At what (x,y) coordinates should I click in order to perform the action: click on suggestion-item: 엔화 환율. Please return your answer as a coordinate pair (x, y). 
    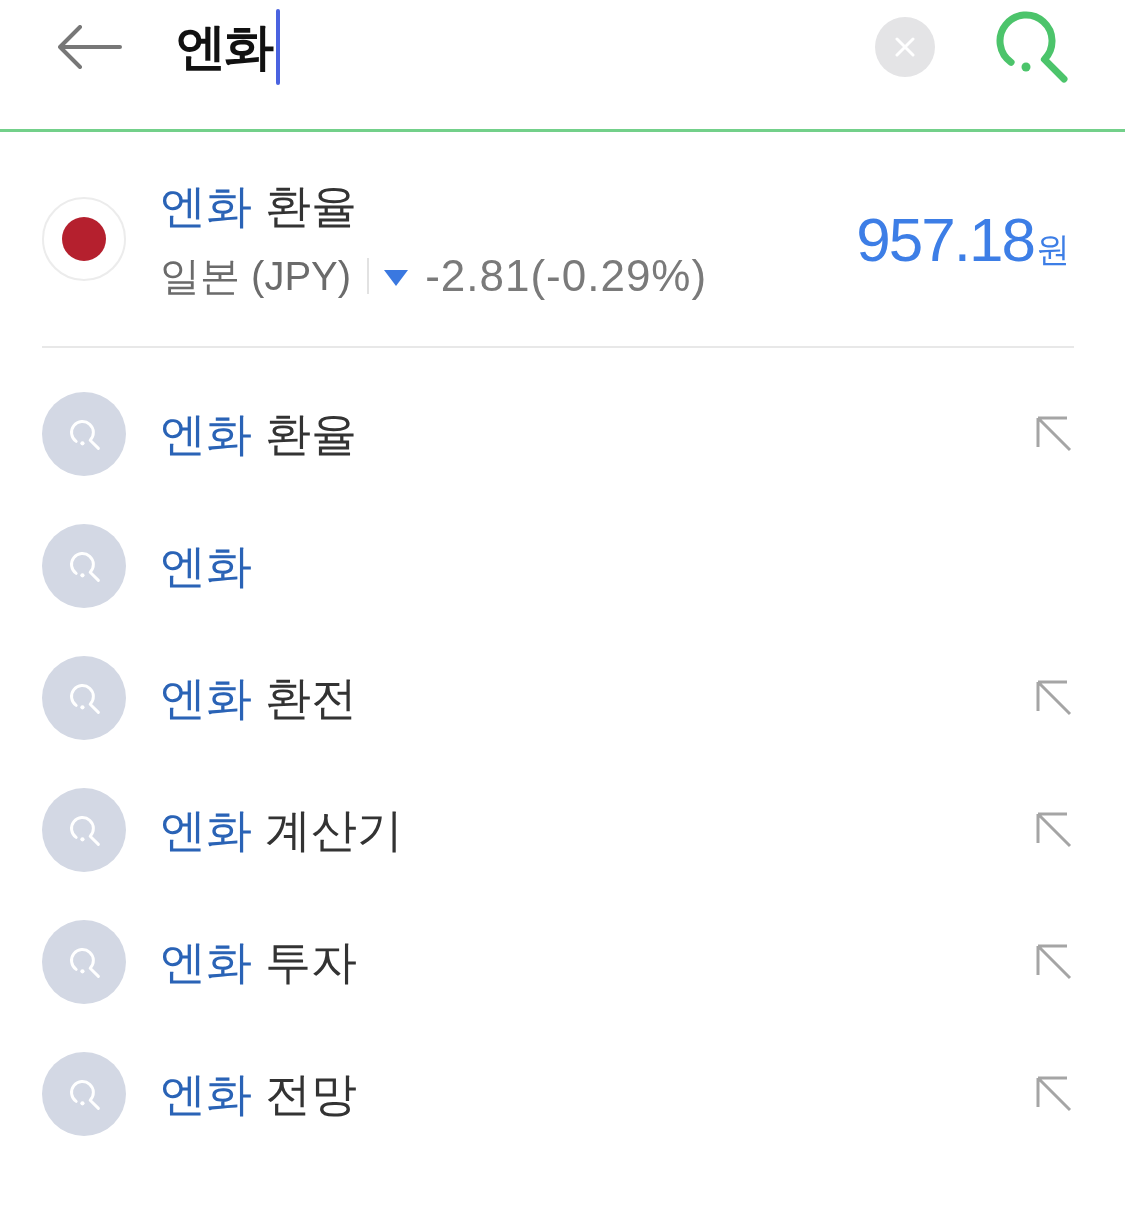
    Looking at the image, I should click on (598, 434).